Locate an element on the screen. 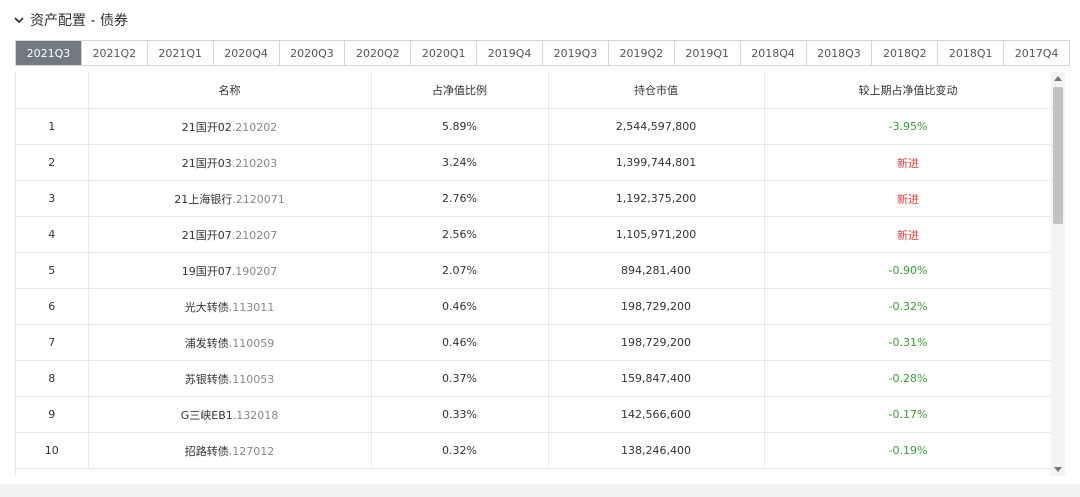 The height and width of the screenshot is (497, 1080). tab-2020Q3: 2020Q3 is located at coordinates (312, 53).